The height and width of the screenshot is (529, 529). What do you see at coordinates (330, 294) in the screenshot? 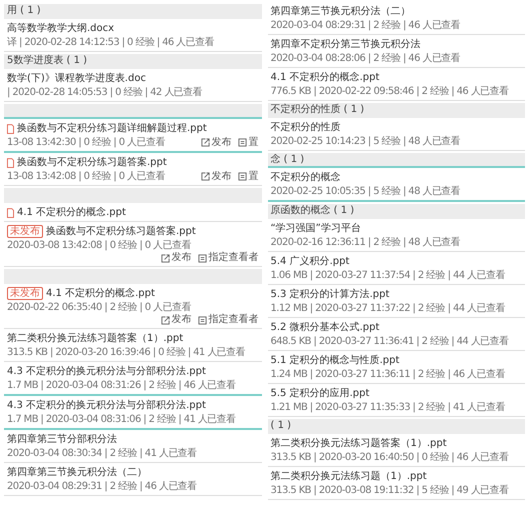
I see `file-title: 5.3 定积分的计算方法.ppt` at bounding box center [330, 294].